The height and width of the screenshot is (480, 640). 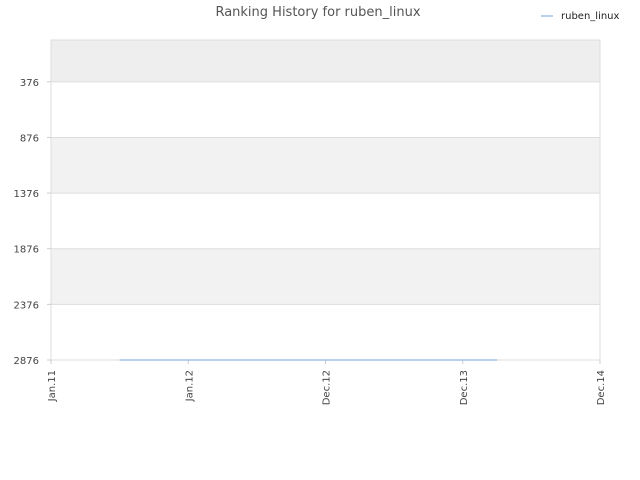 What do you see at coordinates (26, 194) in the screenshot?
I see `y-tick-label: 1376` at bounding box center [26, 194].